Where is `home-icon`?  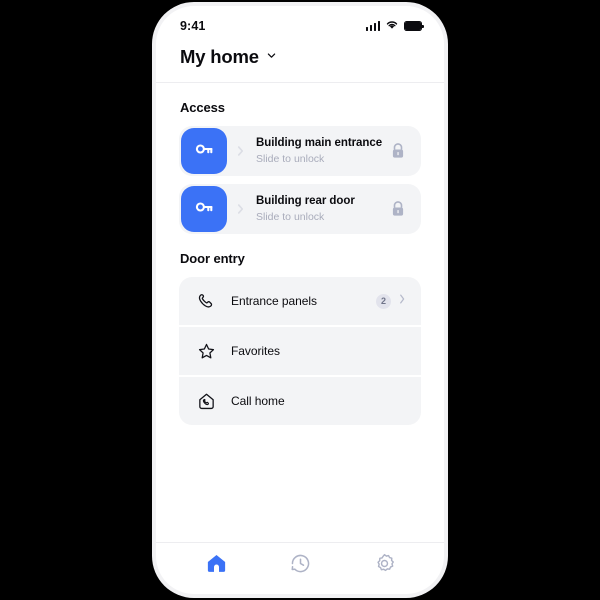 home-icon is located at coordinates (216, 566).